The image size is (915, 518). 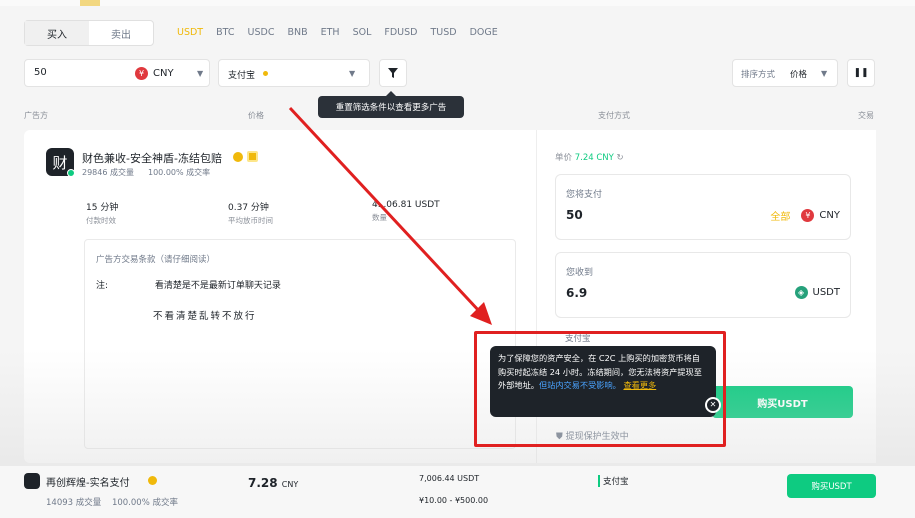 What do you see at coordinates (390, 215) in the screenshot?
I see `annotation-arrow` at bounding box center [390, 215].